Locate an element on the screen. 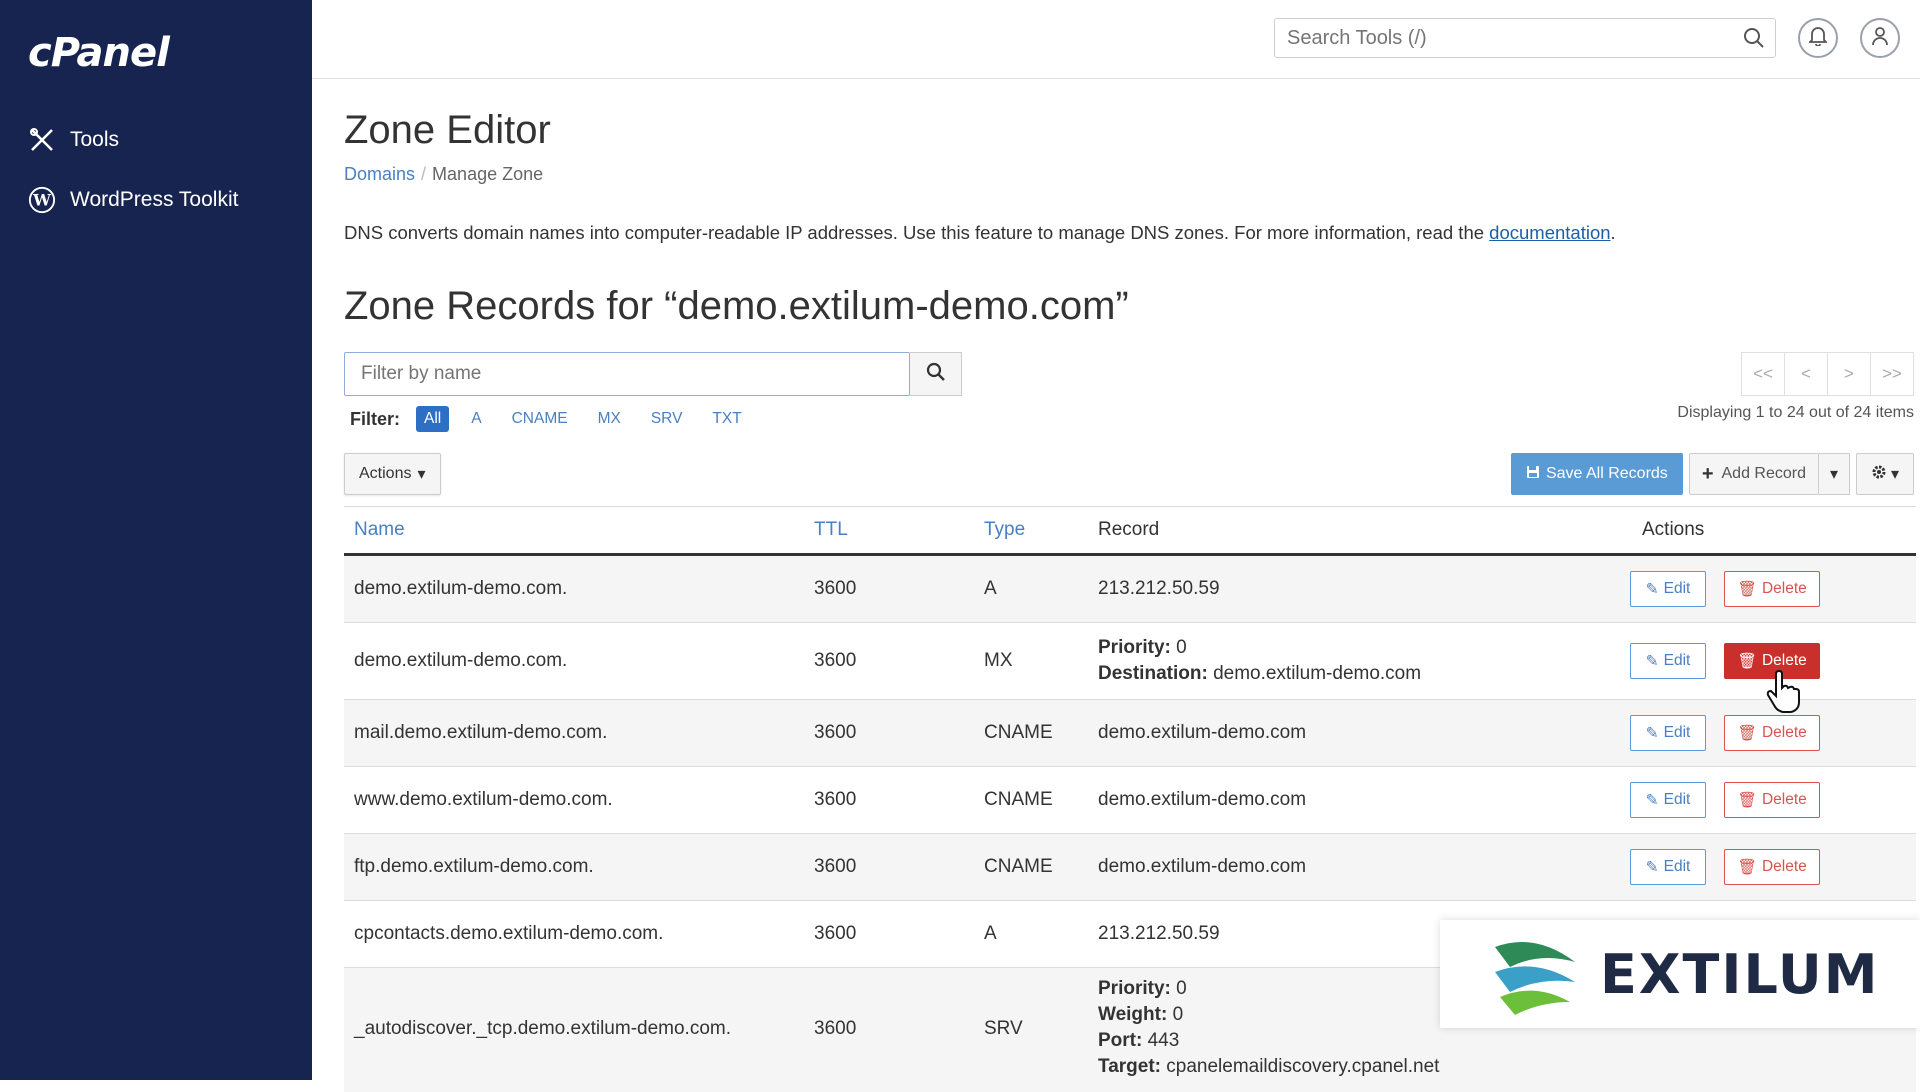 This screenshot has width=1920, height=1092. hand-cursor-icon is located at coordinates (1784, 694).